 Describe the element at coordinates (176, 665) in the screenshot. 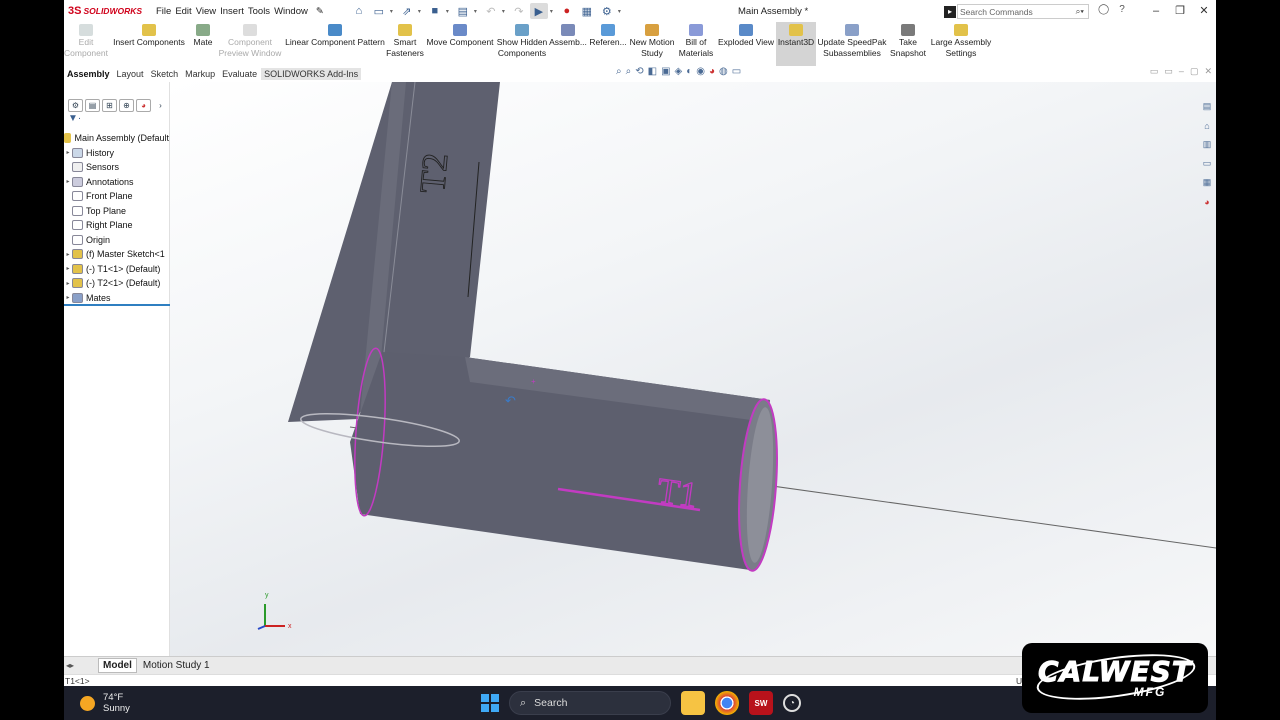

I see `tab-motion-study: Motion Study 1` at that location.